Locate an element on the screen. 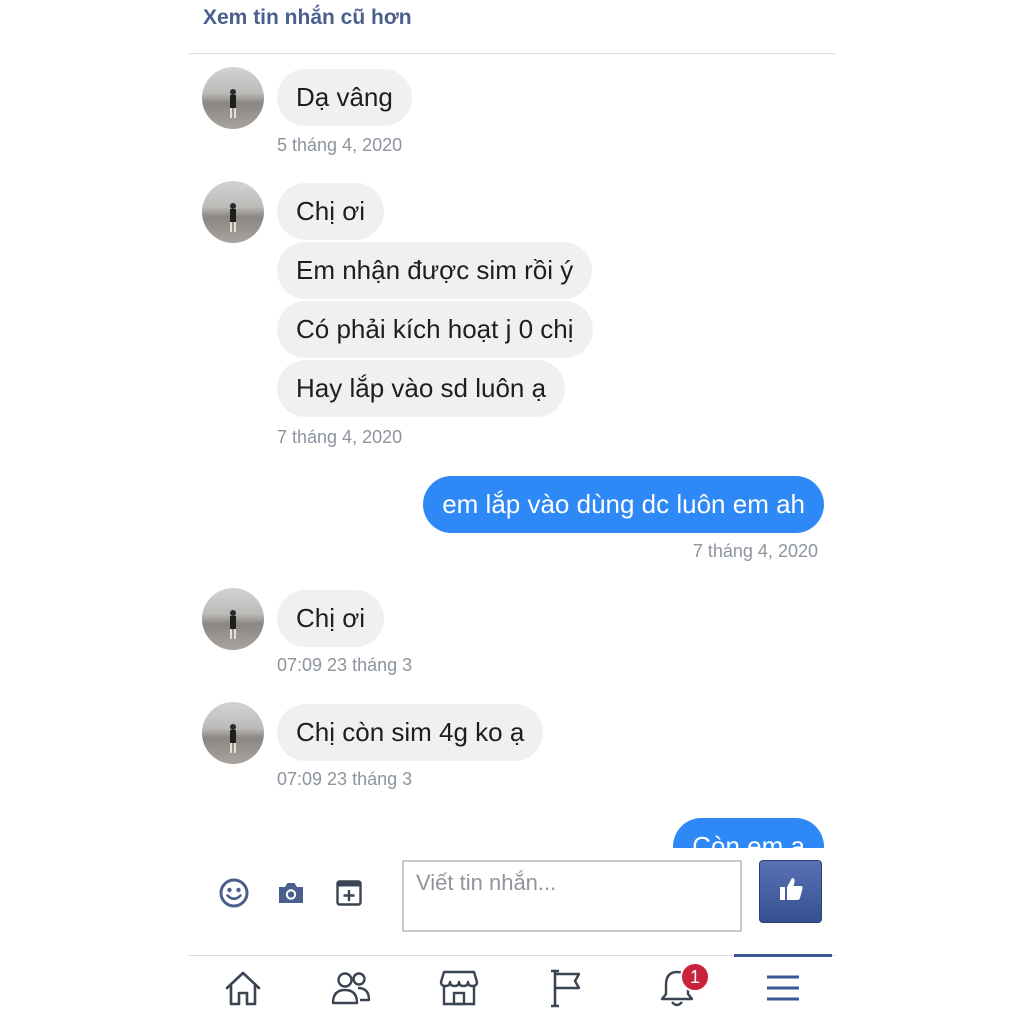 The width and height of the screenshot is (1024, 1024). outgoing-message: Còn em ạ is located at coordinates (748, 833).